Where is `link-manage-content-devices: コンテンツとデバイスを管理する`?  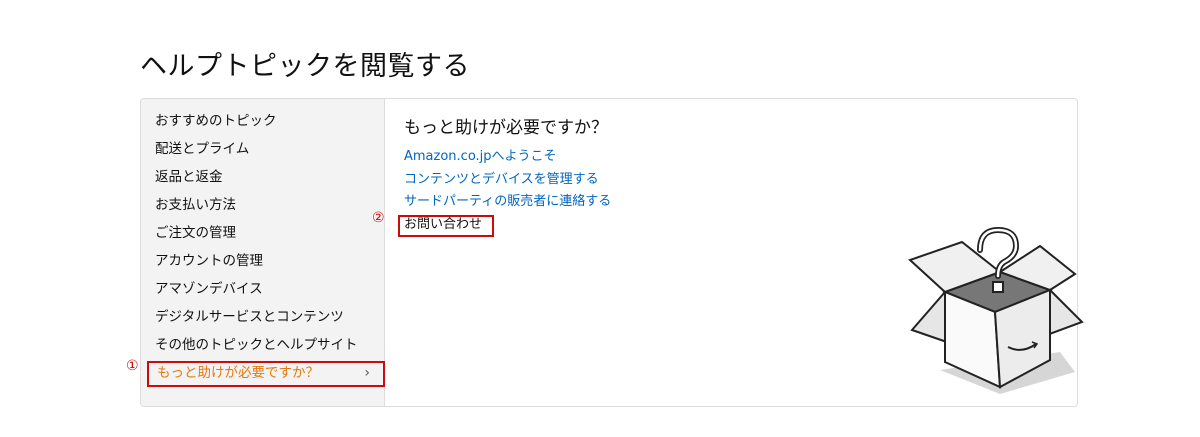 link-manage-content-devices: コンテンツとデバイスを管理する is located at coordinates (507, 180).